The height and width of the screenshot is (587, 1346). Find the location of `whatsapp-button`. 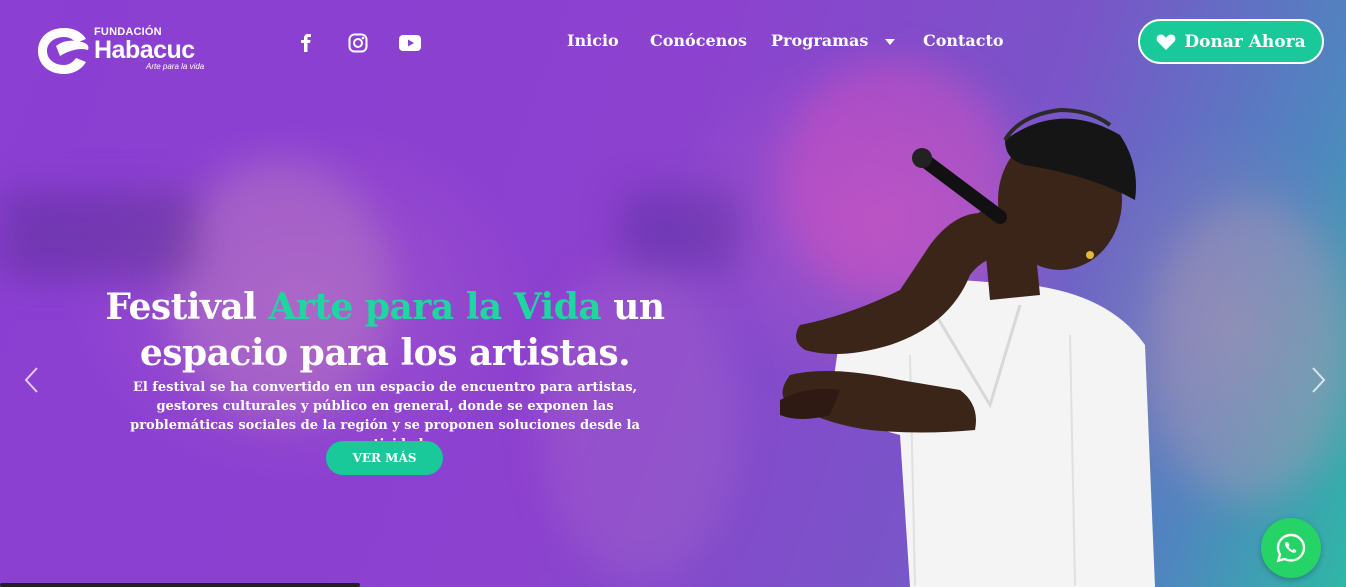

whatsapp-button is located at coordinates (1291, 548).